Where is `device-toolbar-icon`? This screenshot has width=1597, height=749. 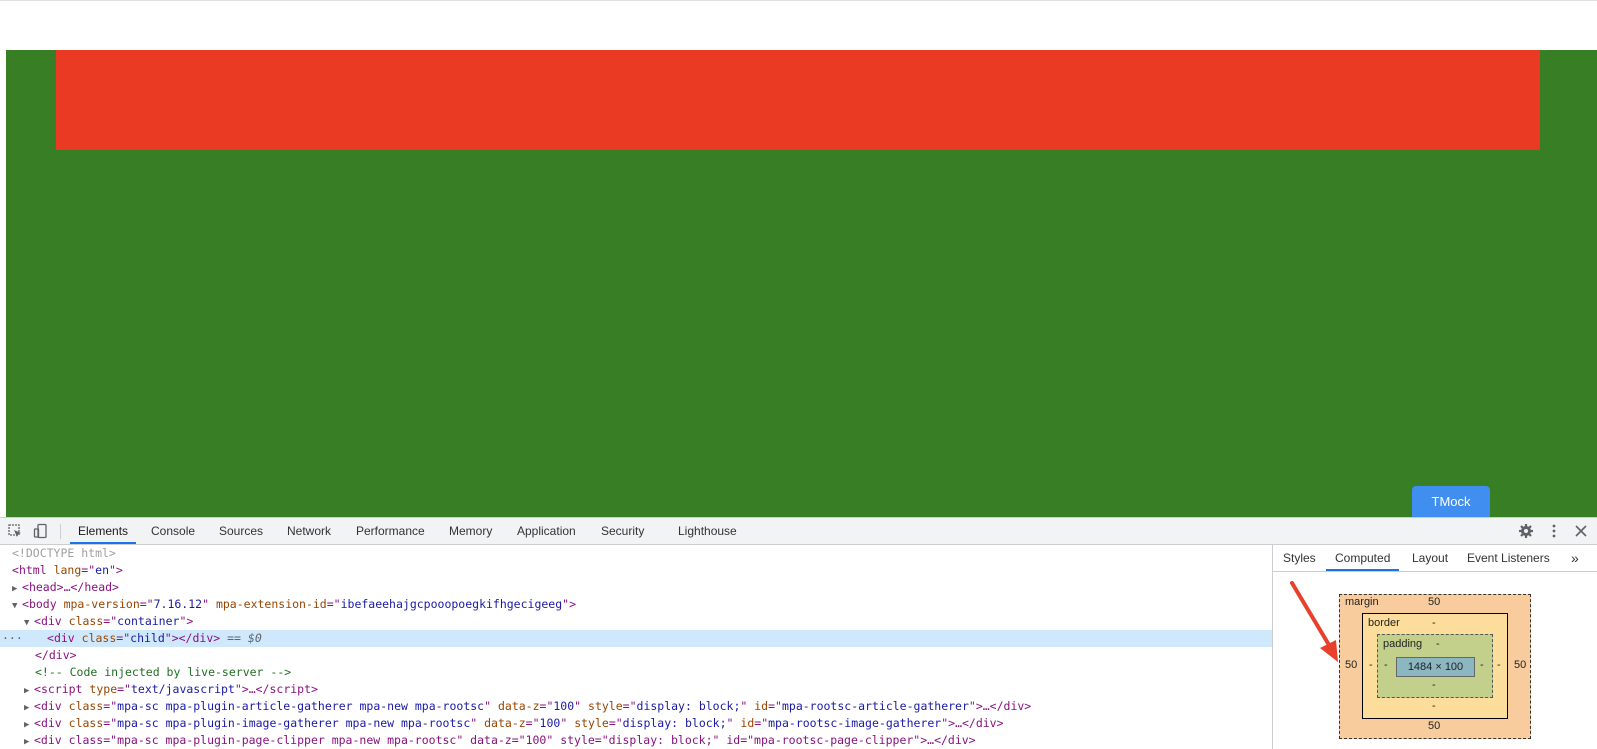
device-toolbar-icon is located at coordinates (41, 531).